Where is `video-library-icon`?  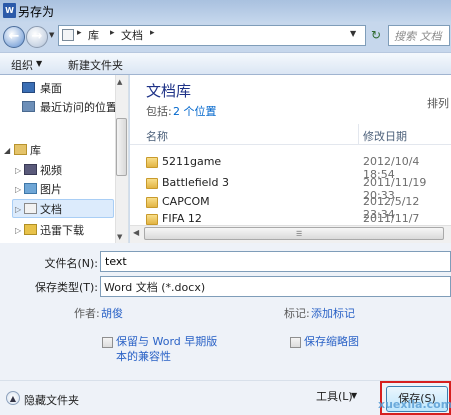
video-library-icon is located at coordinates (30, 169).